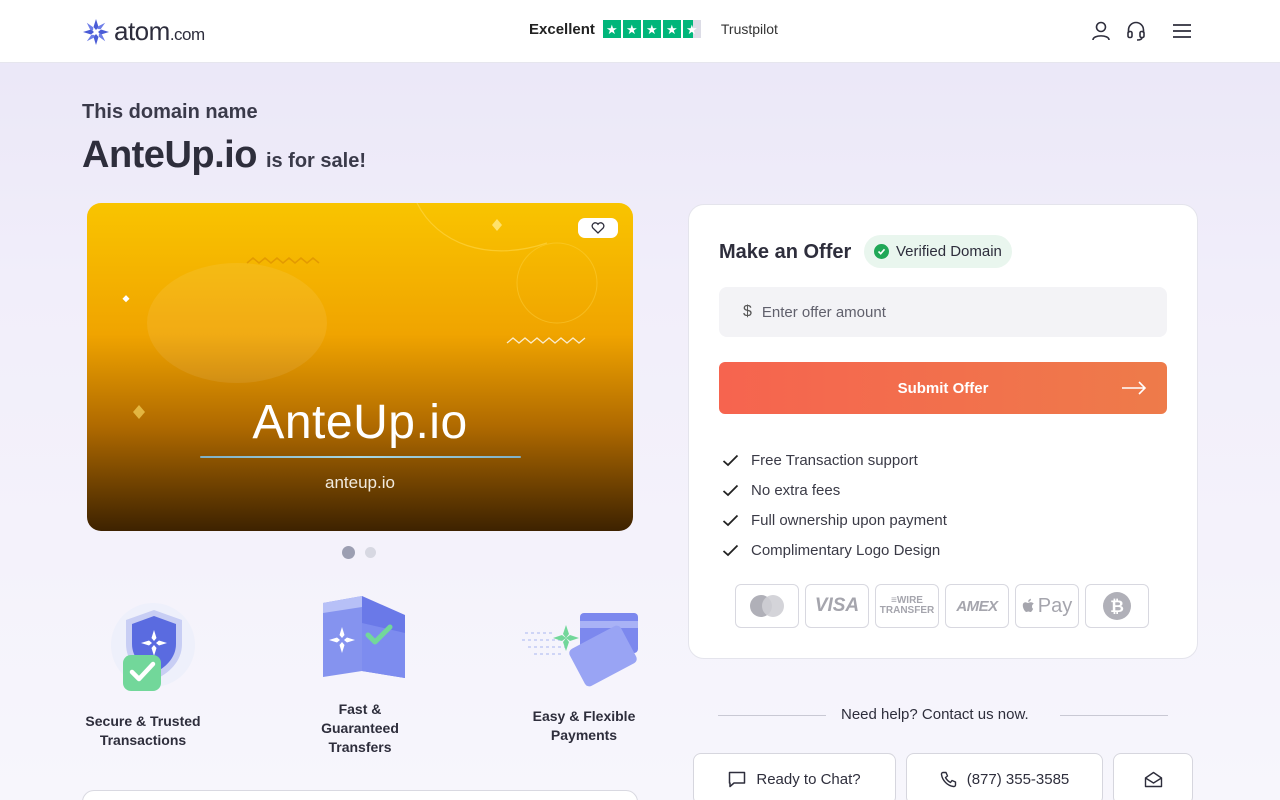 The image size is (1280, 800). I want to click on heart-icon, so click(598, 228).